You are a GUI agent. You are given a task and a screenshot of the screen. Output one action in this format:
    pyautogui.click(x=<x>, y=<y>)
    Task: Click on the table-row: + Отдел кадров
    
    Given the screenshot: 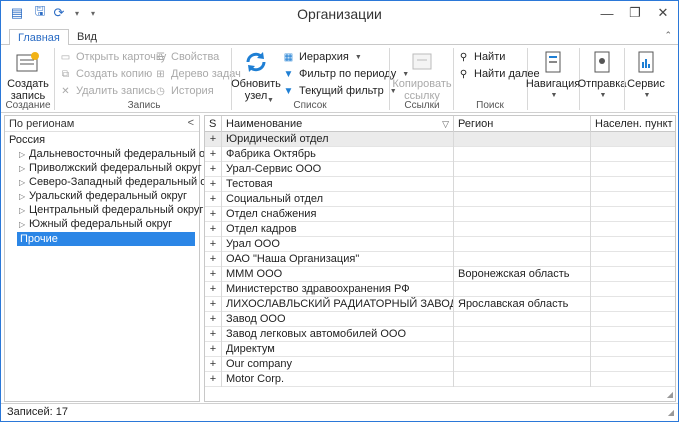 What is the action you would take?
    pyautogui.click(x=440, y=229)
    